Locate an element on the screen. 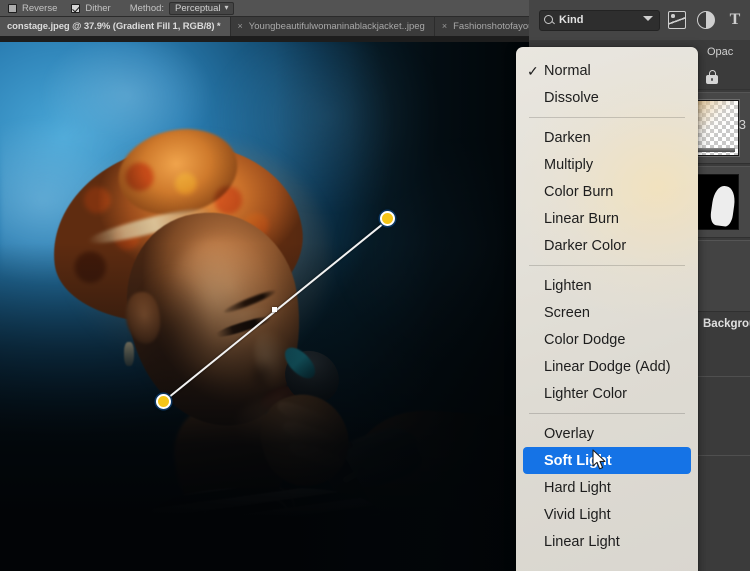 This screenshot has width=750, height=571. filter-icon-group: T is located at coordinates (706, 20).